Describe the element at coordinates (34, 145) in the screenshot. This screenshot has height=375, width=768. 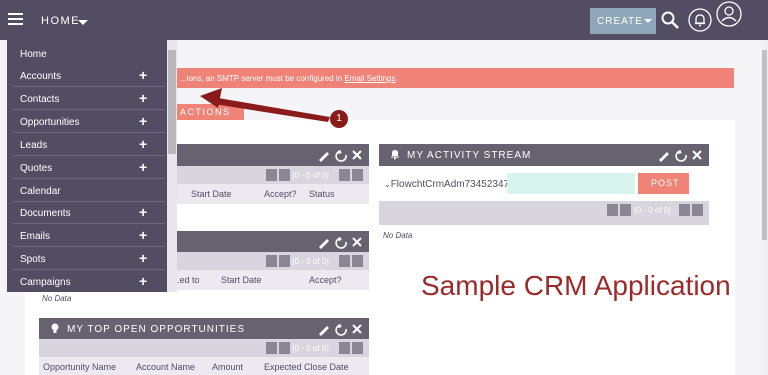
I see `menu-item-label: Leads` at that location.